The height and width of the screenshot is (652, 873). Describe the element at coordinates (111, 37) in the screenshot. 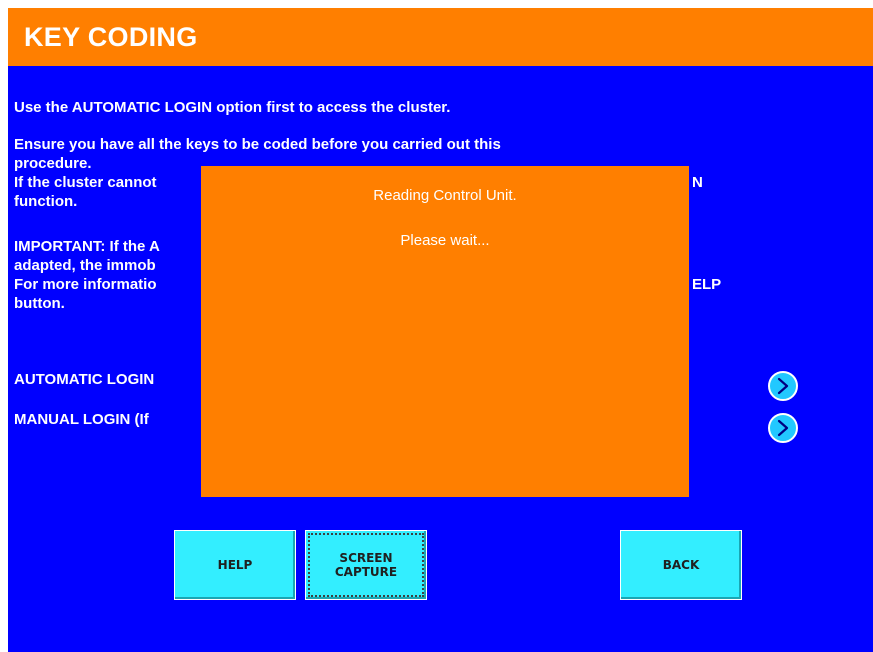

I see `page-title: KEY CODING` at that location.